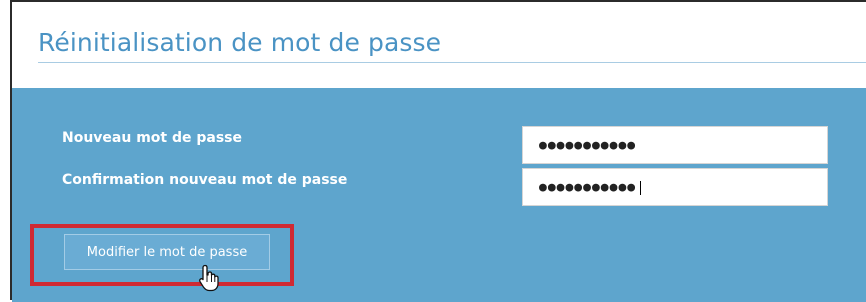 This screenshot has height=302, width=866. What do you see at coordinates (209, 278) in the screenshot?
I see `hand-pointer-icon` at bounding box center [209, 278].